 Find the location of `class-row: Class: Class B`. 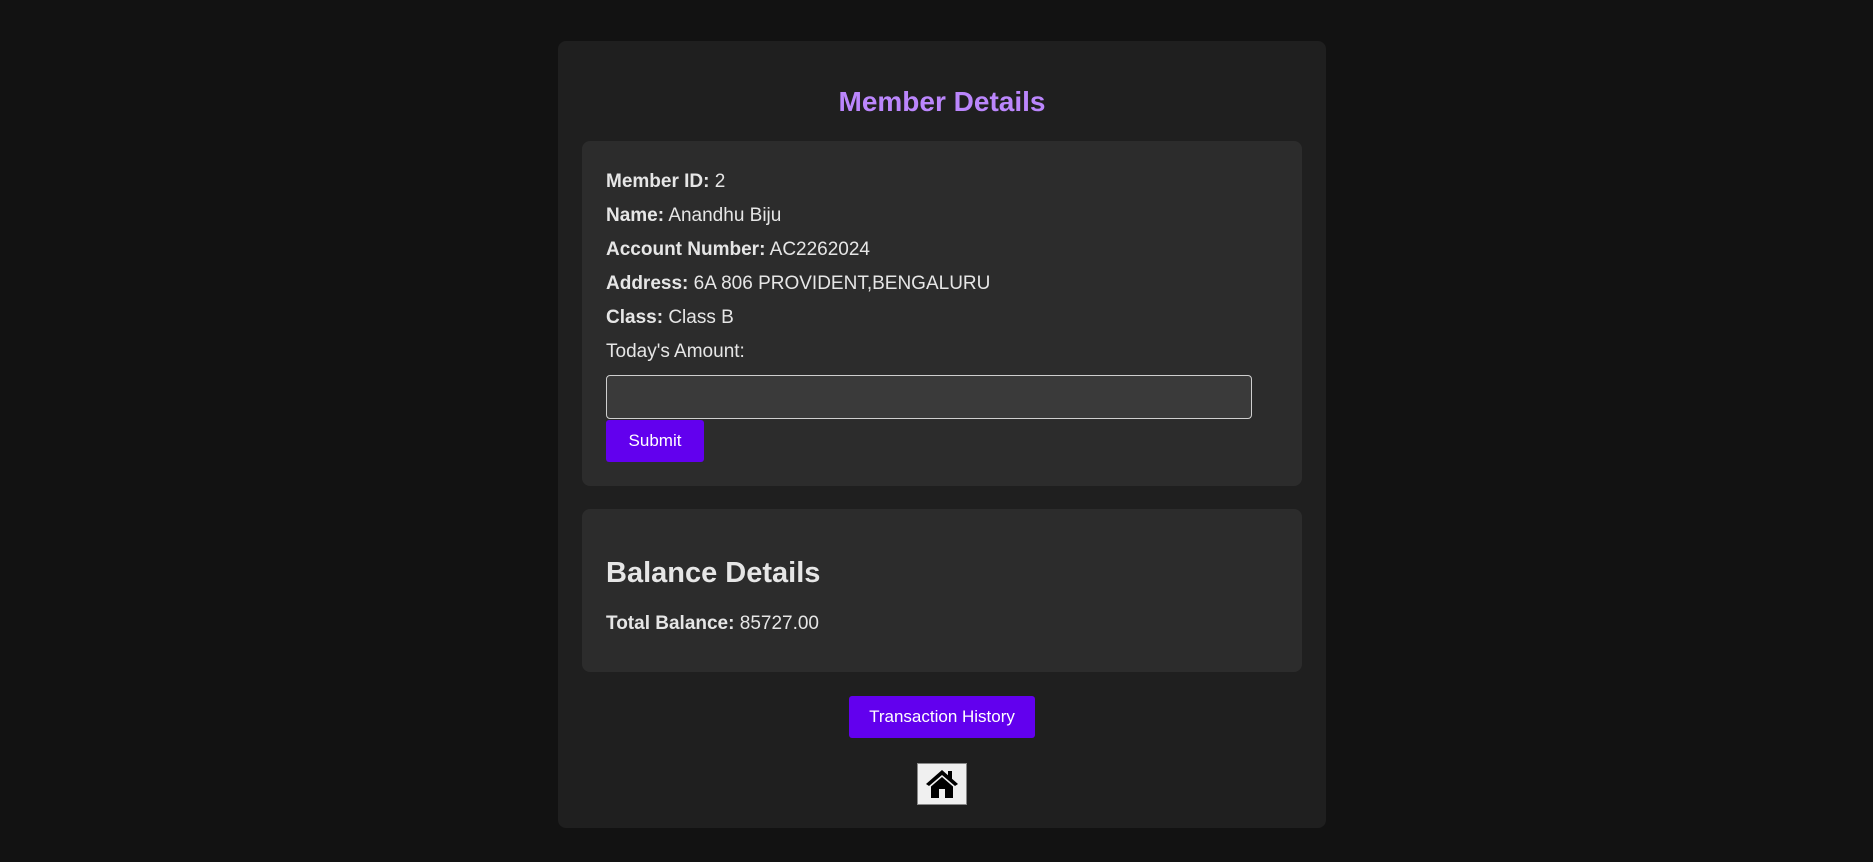

class-row: Class: Class B is located at coordinates (670, 318).